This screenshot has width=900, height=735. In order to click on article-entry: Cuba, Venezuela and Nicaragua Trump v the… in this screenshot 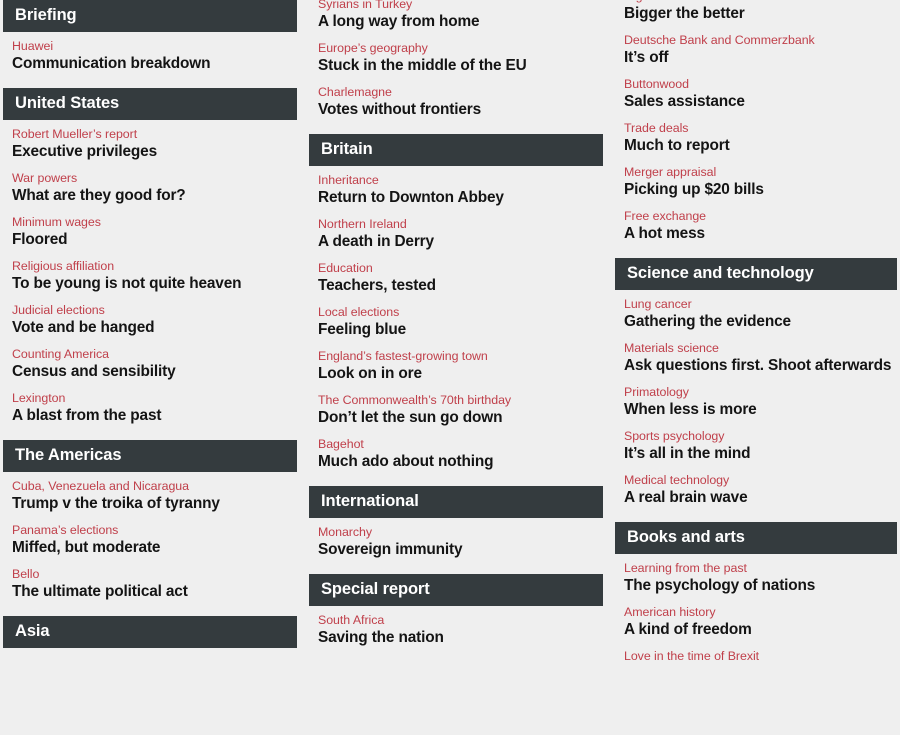, I will do `click(150, 496)`.